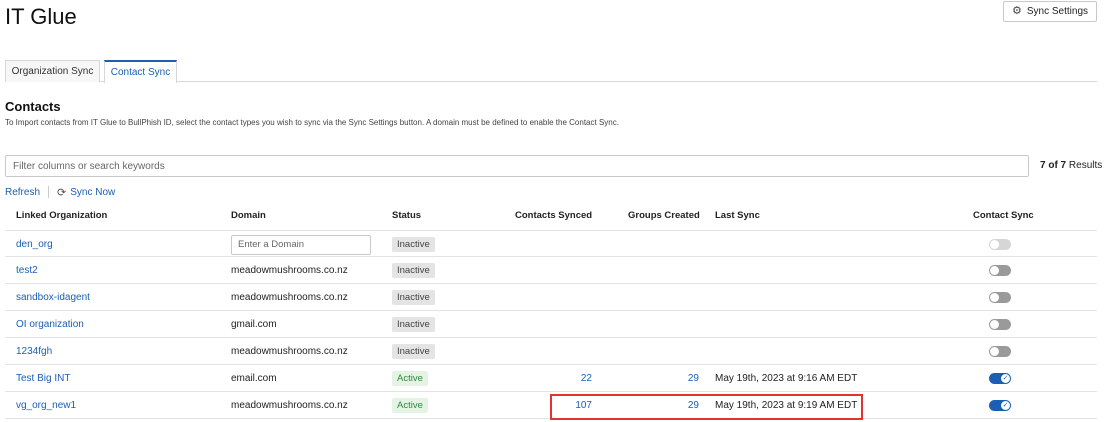  What do you see at coordinates (551, 243) in the screenshot?
I see `table-row: den_org Inactive` at bounding box center [551, 243].